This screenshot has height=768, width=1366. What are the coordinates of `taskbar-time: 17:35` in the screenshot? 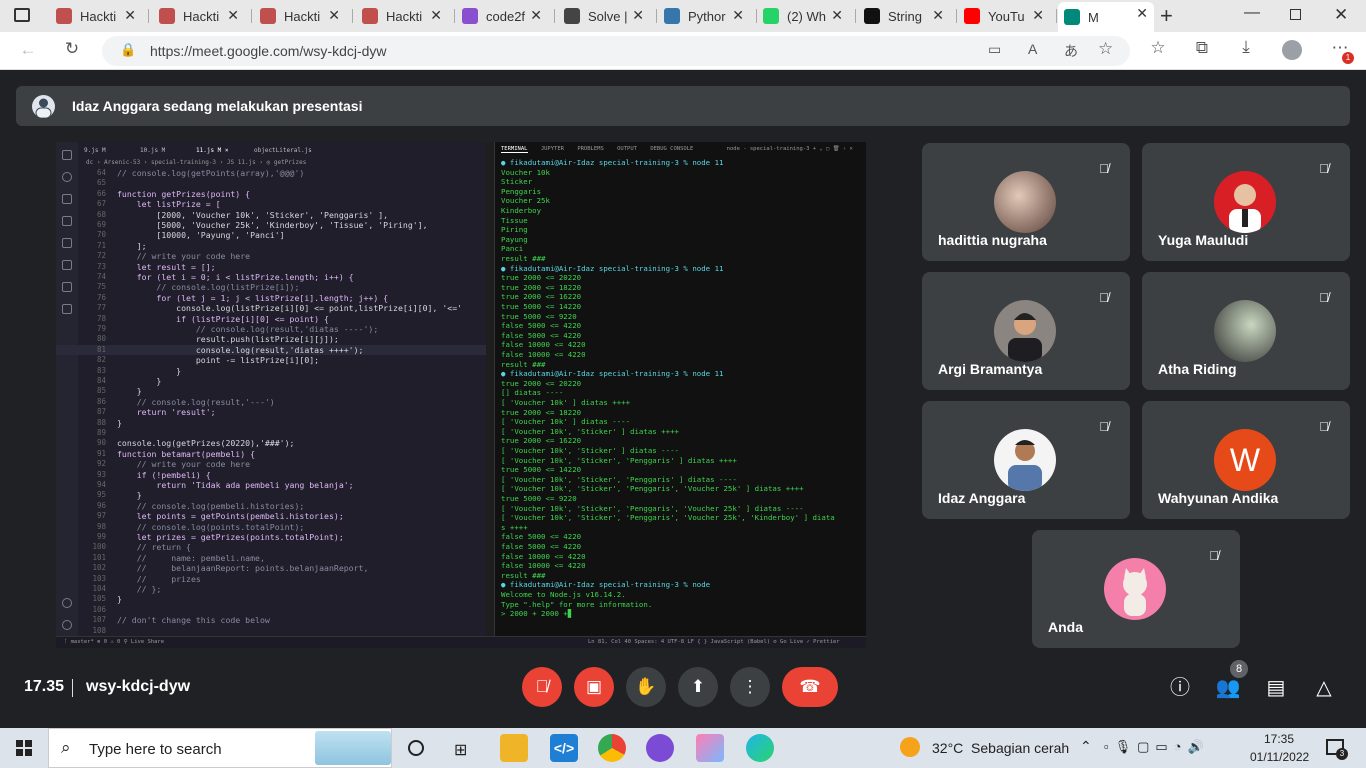 It's located at (1279, 739).